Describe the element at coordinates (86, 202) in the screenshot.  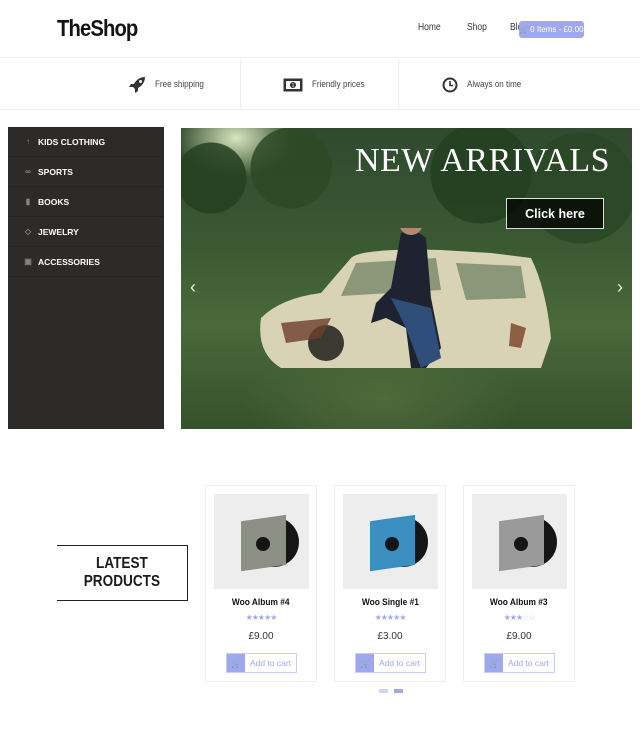
I see `sidebar-item-books: ▮ BOOKS` at that location.